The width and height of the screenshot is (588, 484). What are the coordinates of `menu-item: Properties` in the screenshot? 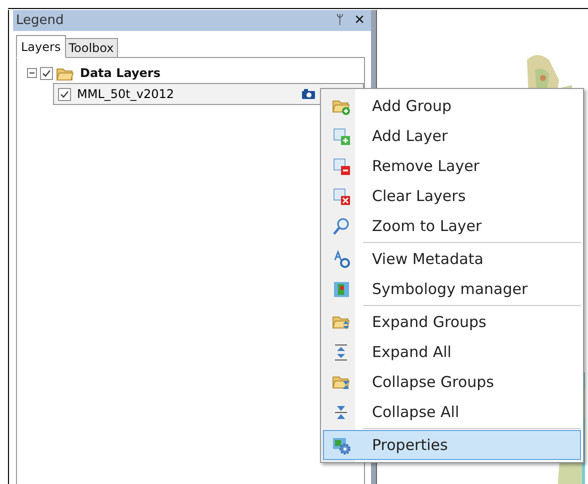 It's located at (452, 445).